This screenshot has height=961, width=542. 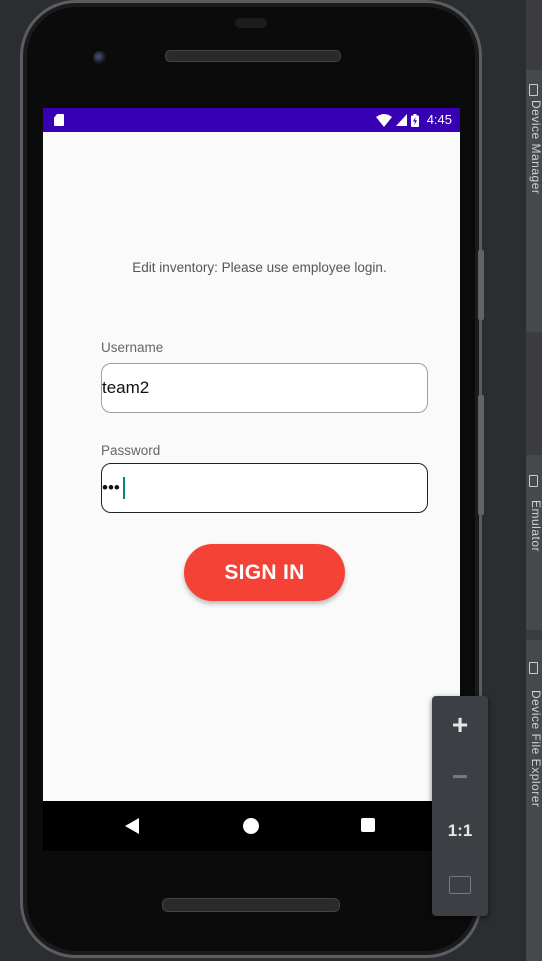 What do you see at coordinates (251, 23) in the screenshot?
I see `phone-notch` at bounding box center [251, 23].